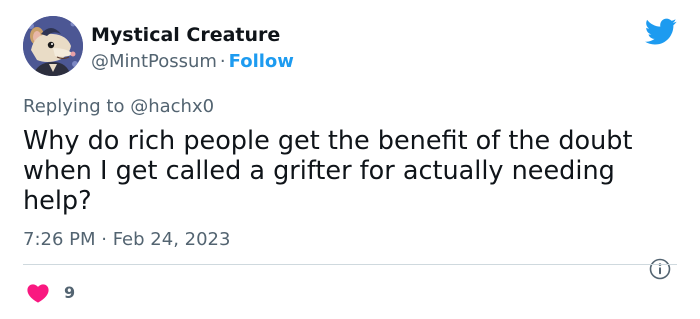 Image resolution: width=700 pixels, height=319 pixels. What do you see at coordinates (154, 61) in the screenshot?
I see `author-handle: @MintPossum` at bounding box center [154, 61].